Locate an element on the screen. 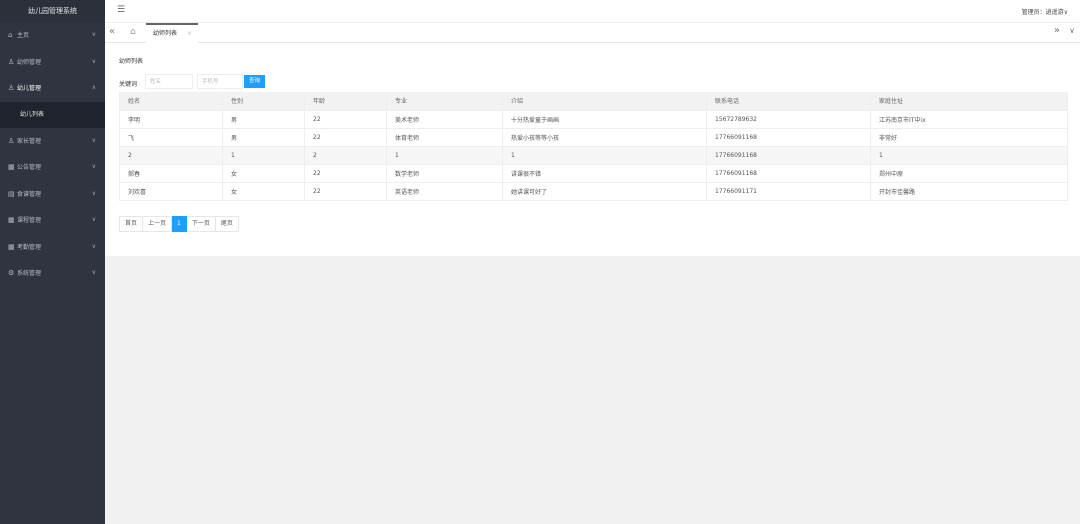  table-cell: 15672789632 is located at coordinates (788, 119).